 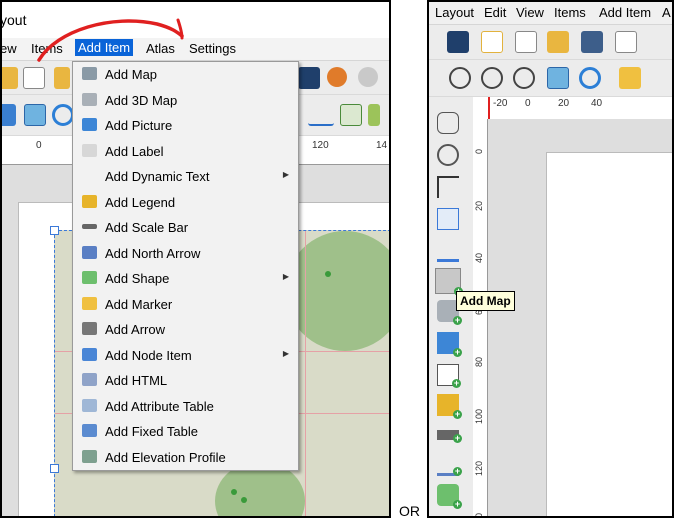 What do you see at coordinates (630, 78) in the screenshot?
I see `lock-icon` at bounding box center [630, 78].